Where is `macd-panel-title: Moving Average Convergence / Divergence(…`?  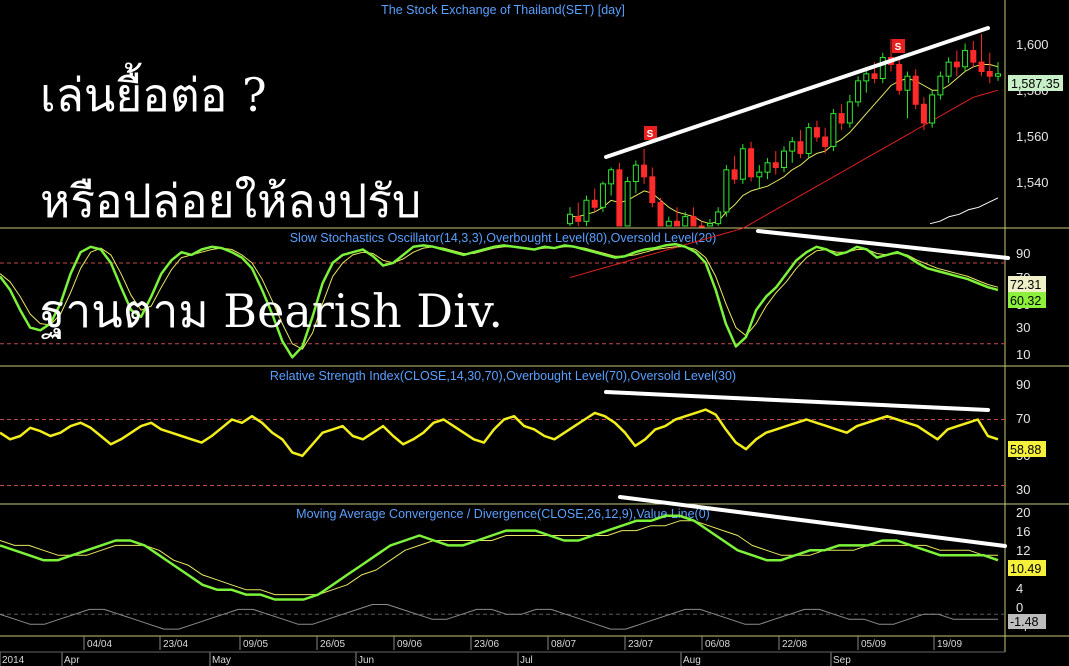 macd-panel-title: Moving Average Convergence / Divergence(… is located at coordinates (503, 514).